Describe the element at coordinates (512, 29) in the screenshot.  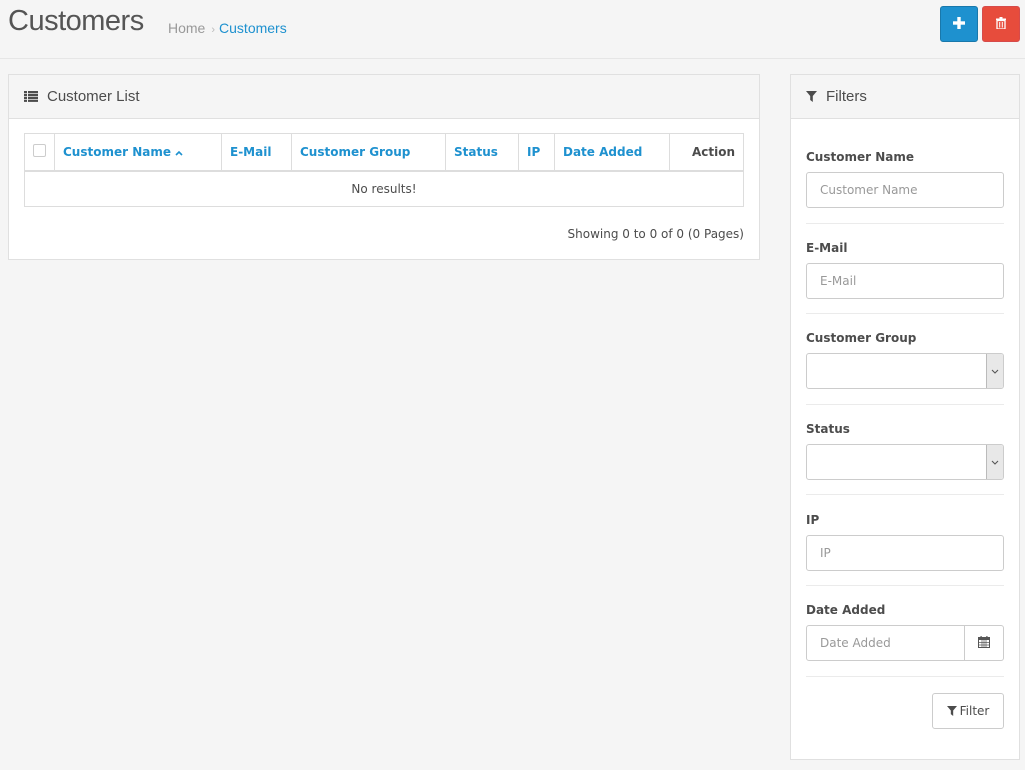
I see `page-header: Customers Home › Customers` at that location.